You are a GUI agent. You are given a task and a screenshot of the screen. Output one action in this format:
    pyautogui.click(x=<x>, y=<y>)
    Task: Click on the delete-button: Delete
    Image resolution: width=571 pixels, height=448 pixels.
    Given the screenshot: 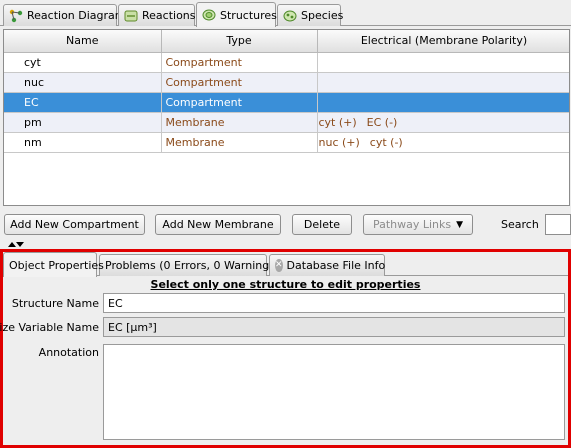 What is the action you would take?
    pyautogui.click(x=322, y=224)
    